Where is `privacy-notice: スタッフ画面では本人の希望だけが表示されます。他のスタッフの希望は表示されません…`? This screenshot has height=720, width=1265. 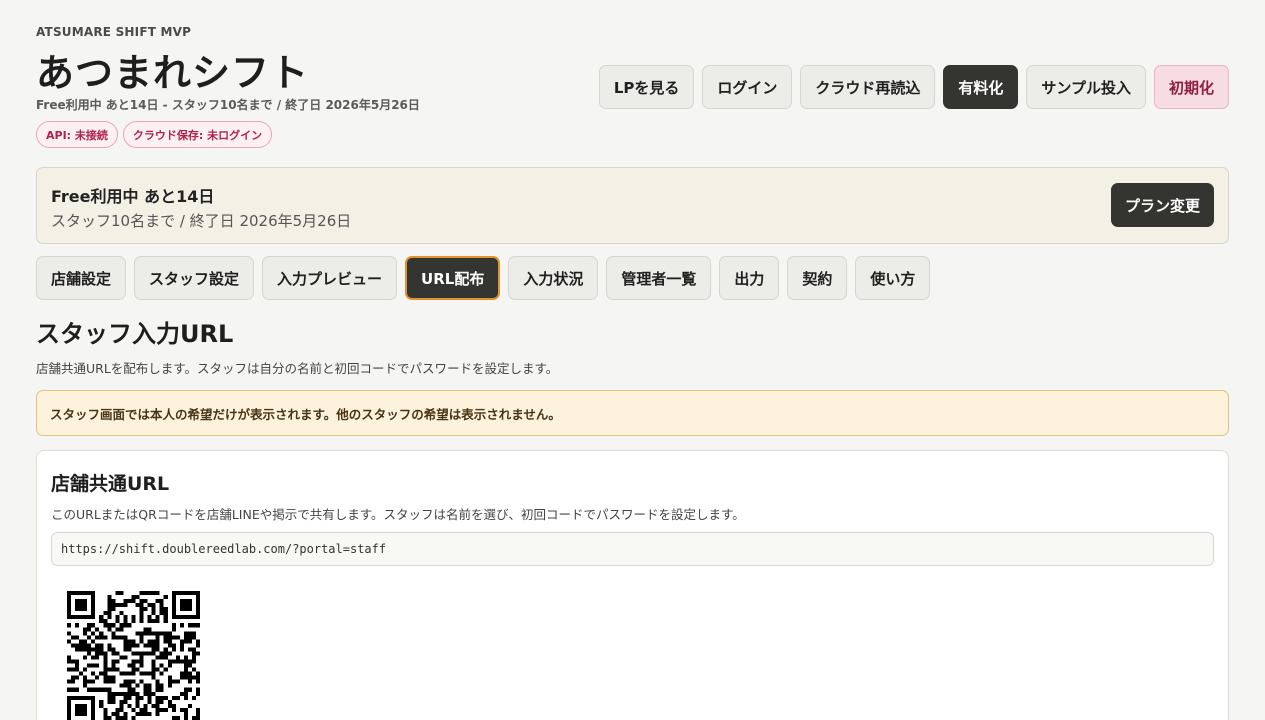 privacy-notice: スタッフ画面では本人の希望だけが表示されます。他のスタッフの希望は表示されません… is located at coordinates (632, 413).